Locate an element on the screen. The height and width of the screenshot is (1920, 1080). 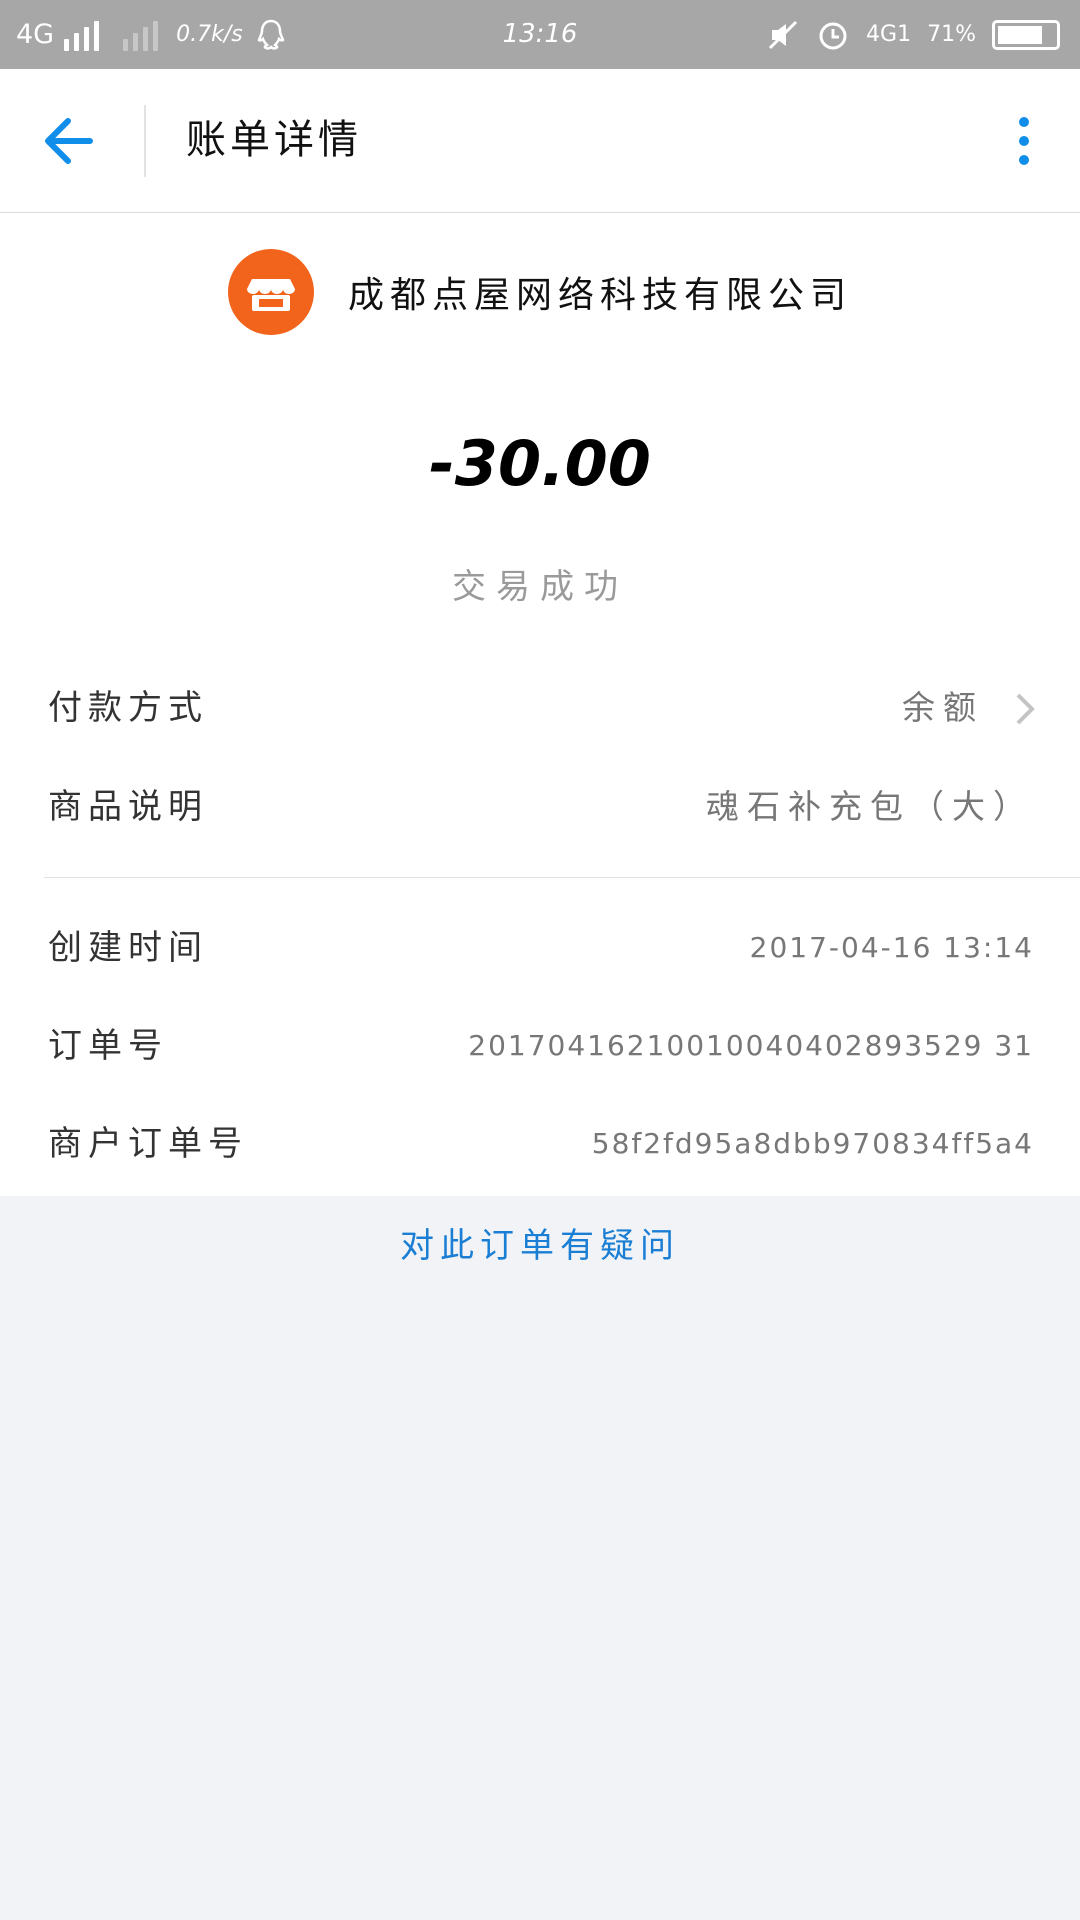
battery-percent: 71% is located at coordinates (951, 34).